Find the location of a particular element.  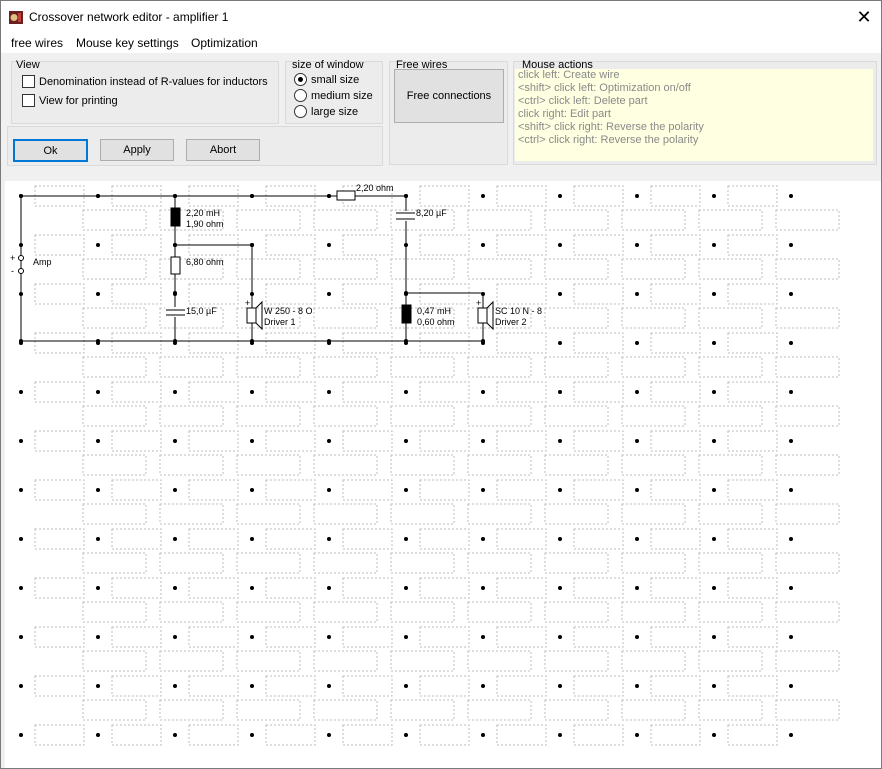

driver2-polarity: + is located at coordinates (479, 303).